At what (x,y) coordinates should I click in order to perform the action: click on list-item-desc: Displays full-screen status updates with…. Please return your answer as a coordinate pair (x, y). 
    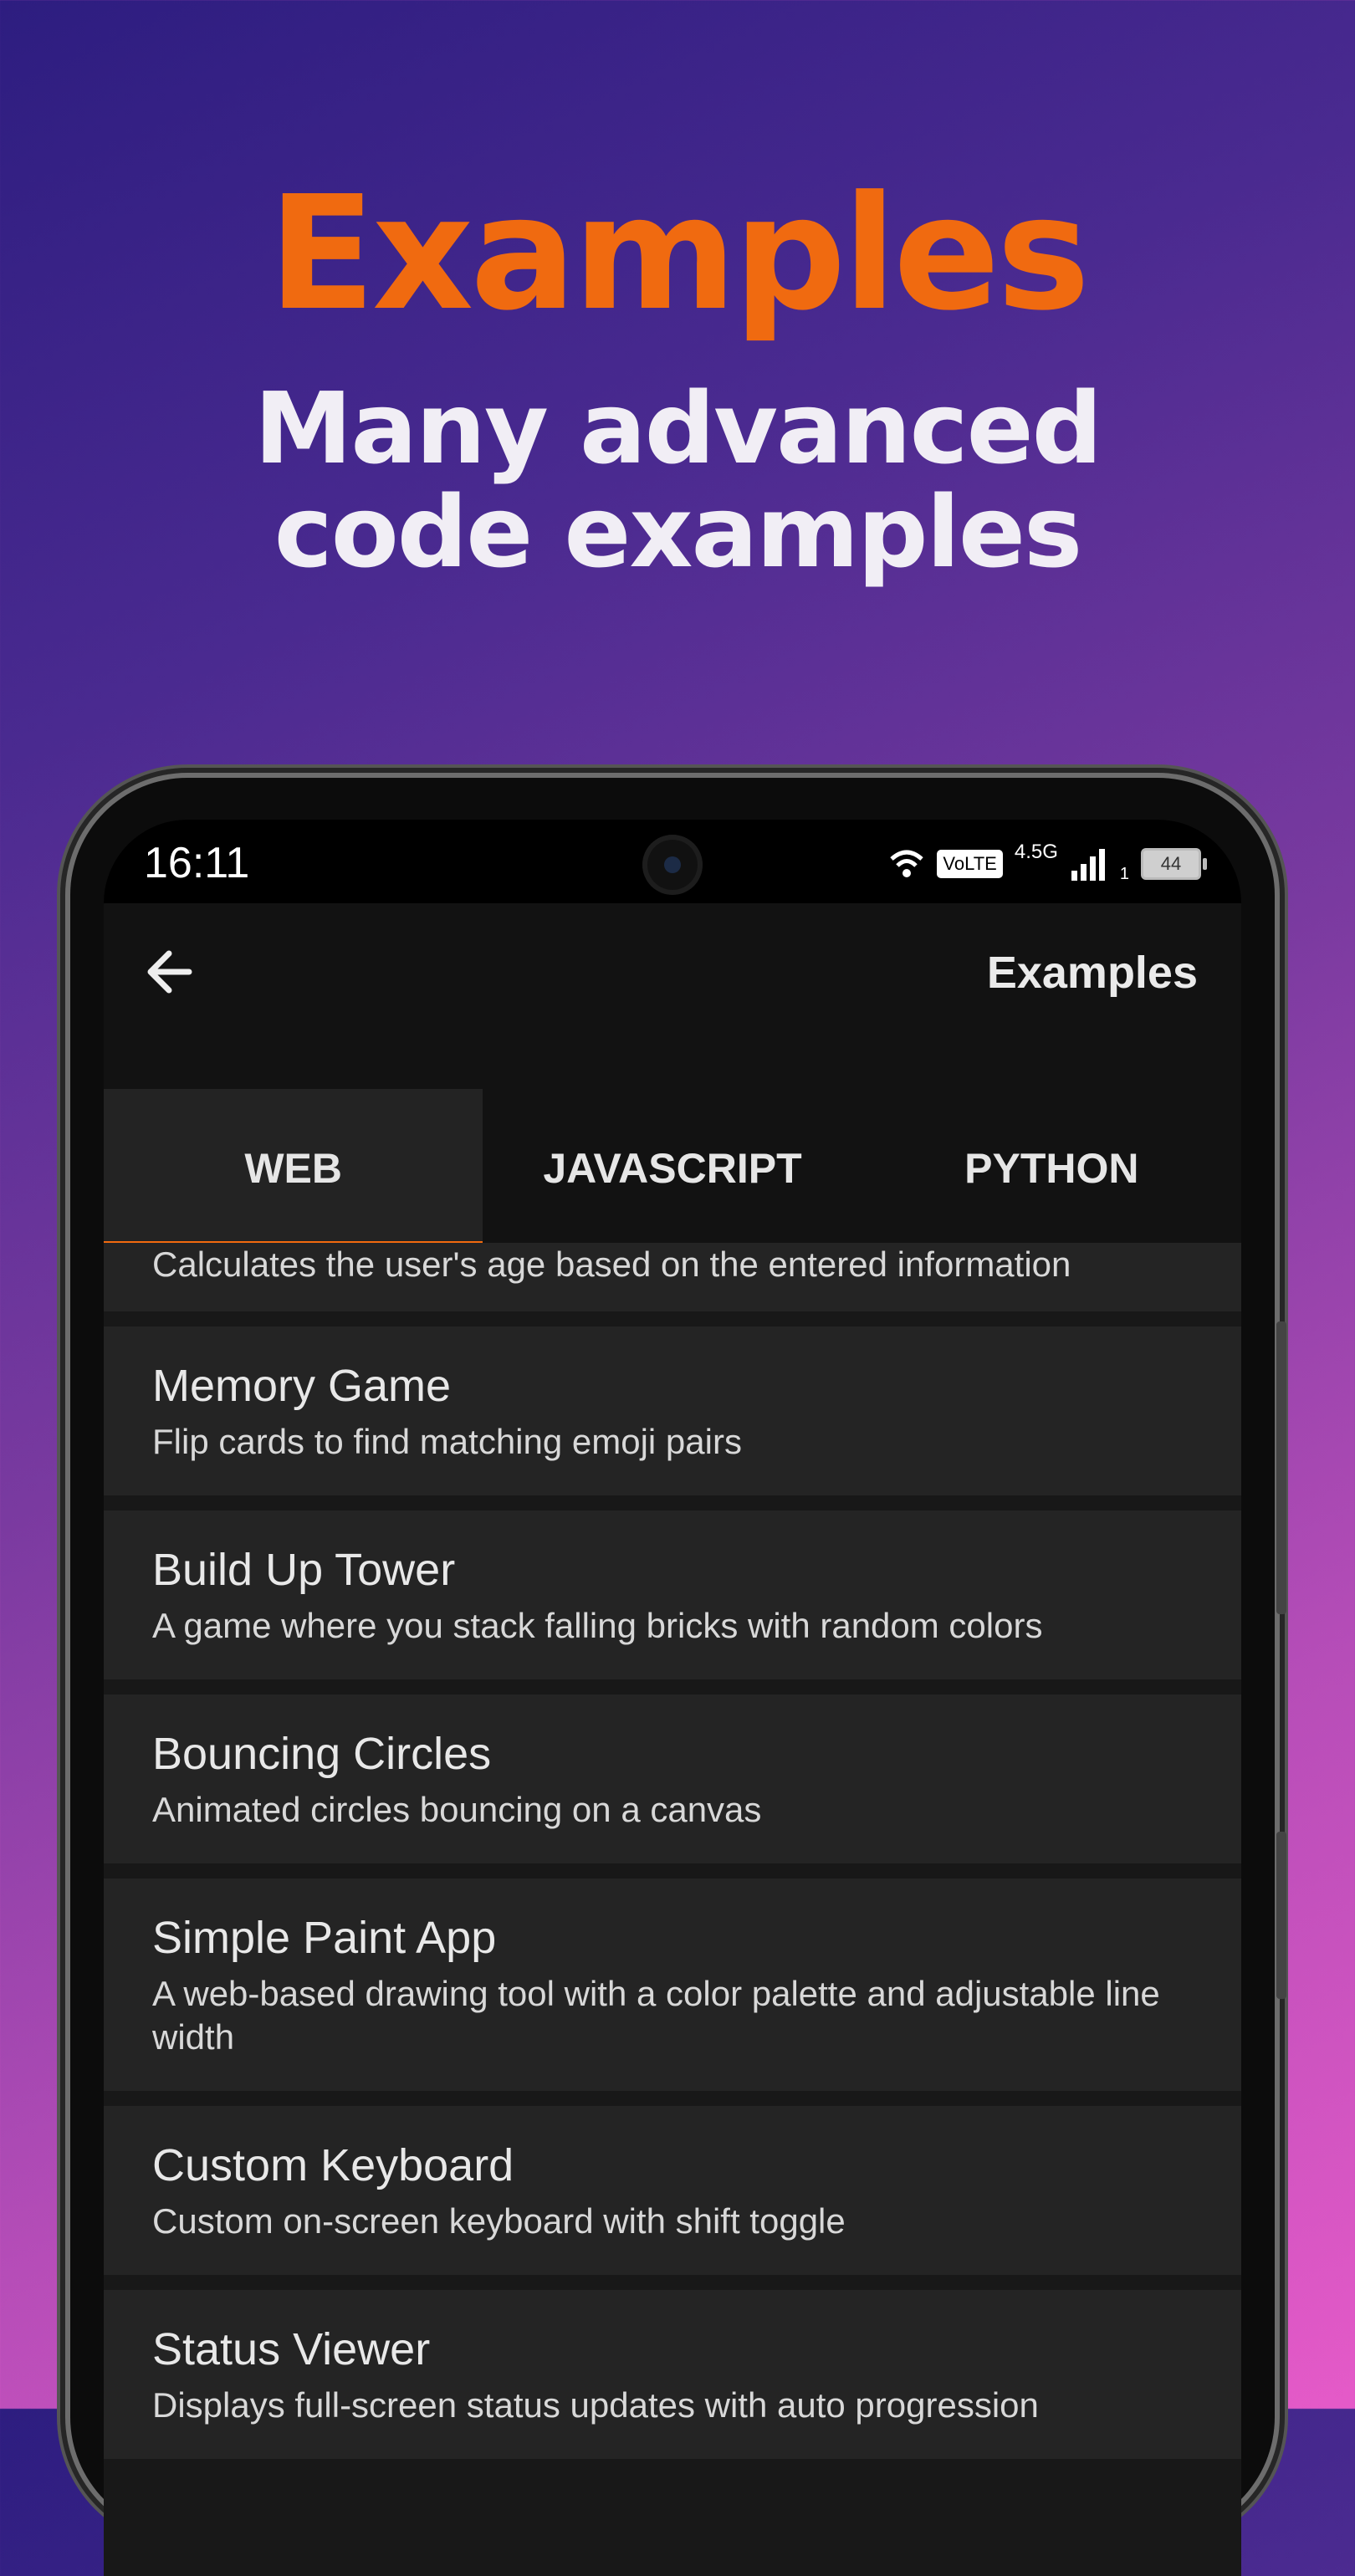
    Looking at the image, I should click on (596, 2405).